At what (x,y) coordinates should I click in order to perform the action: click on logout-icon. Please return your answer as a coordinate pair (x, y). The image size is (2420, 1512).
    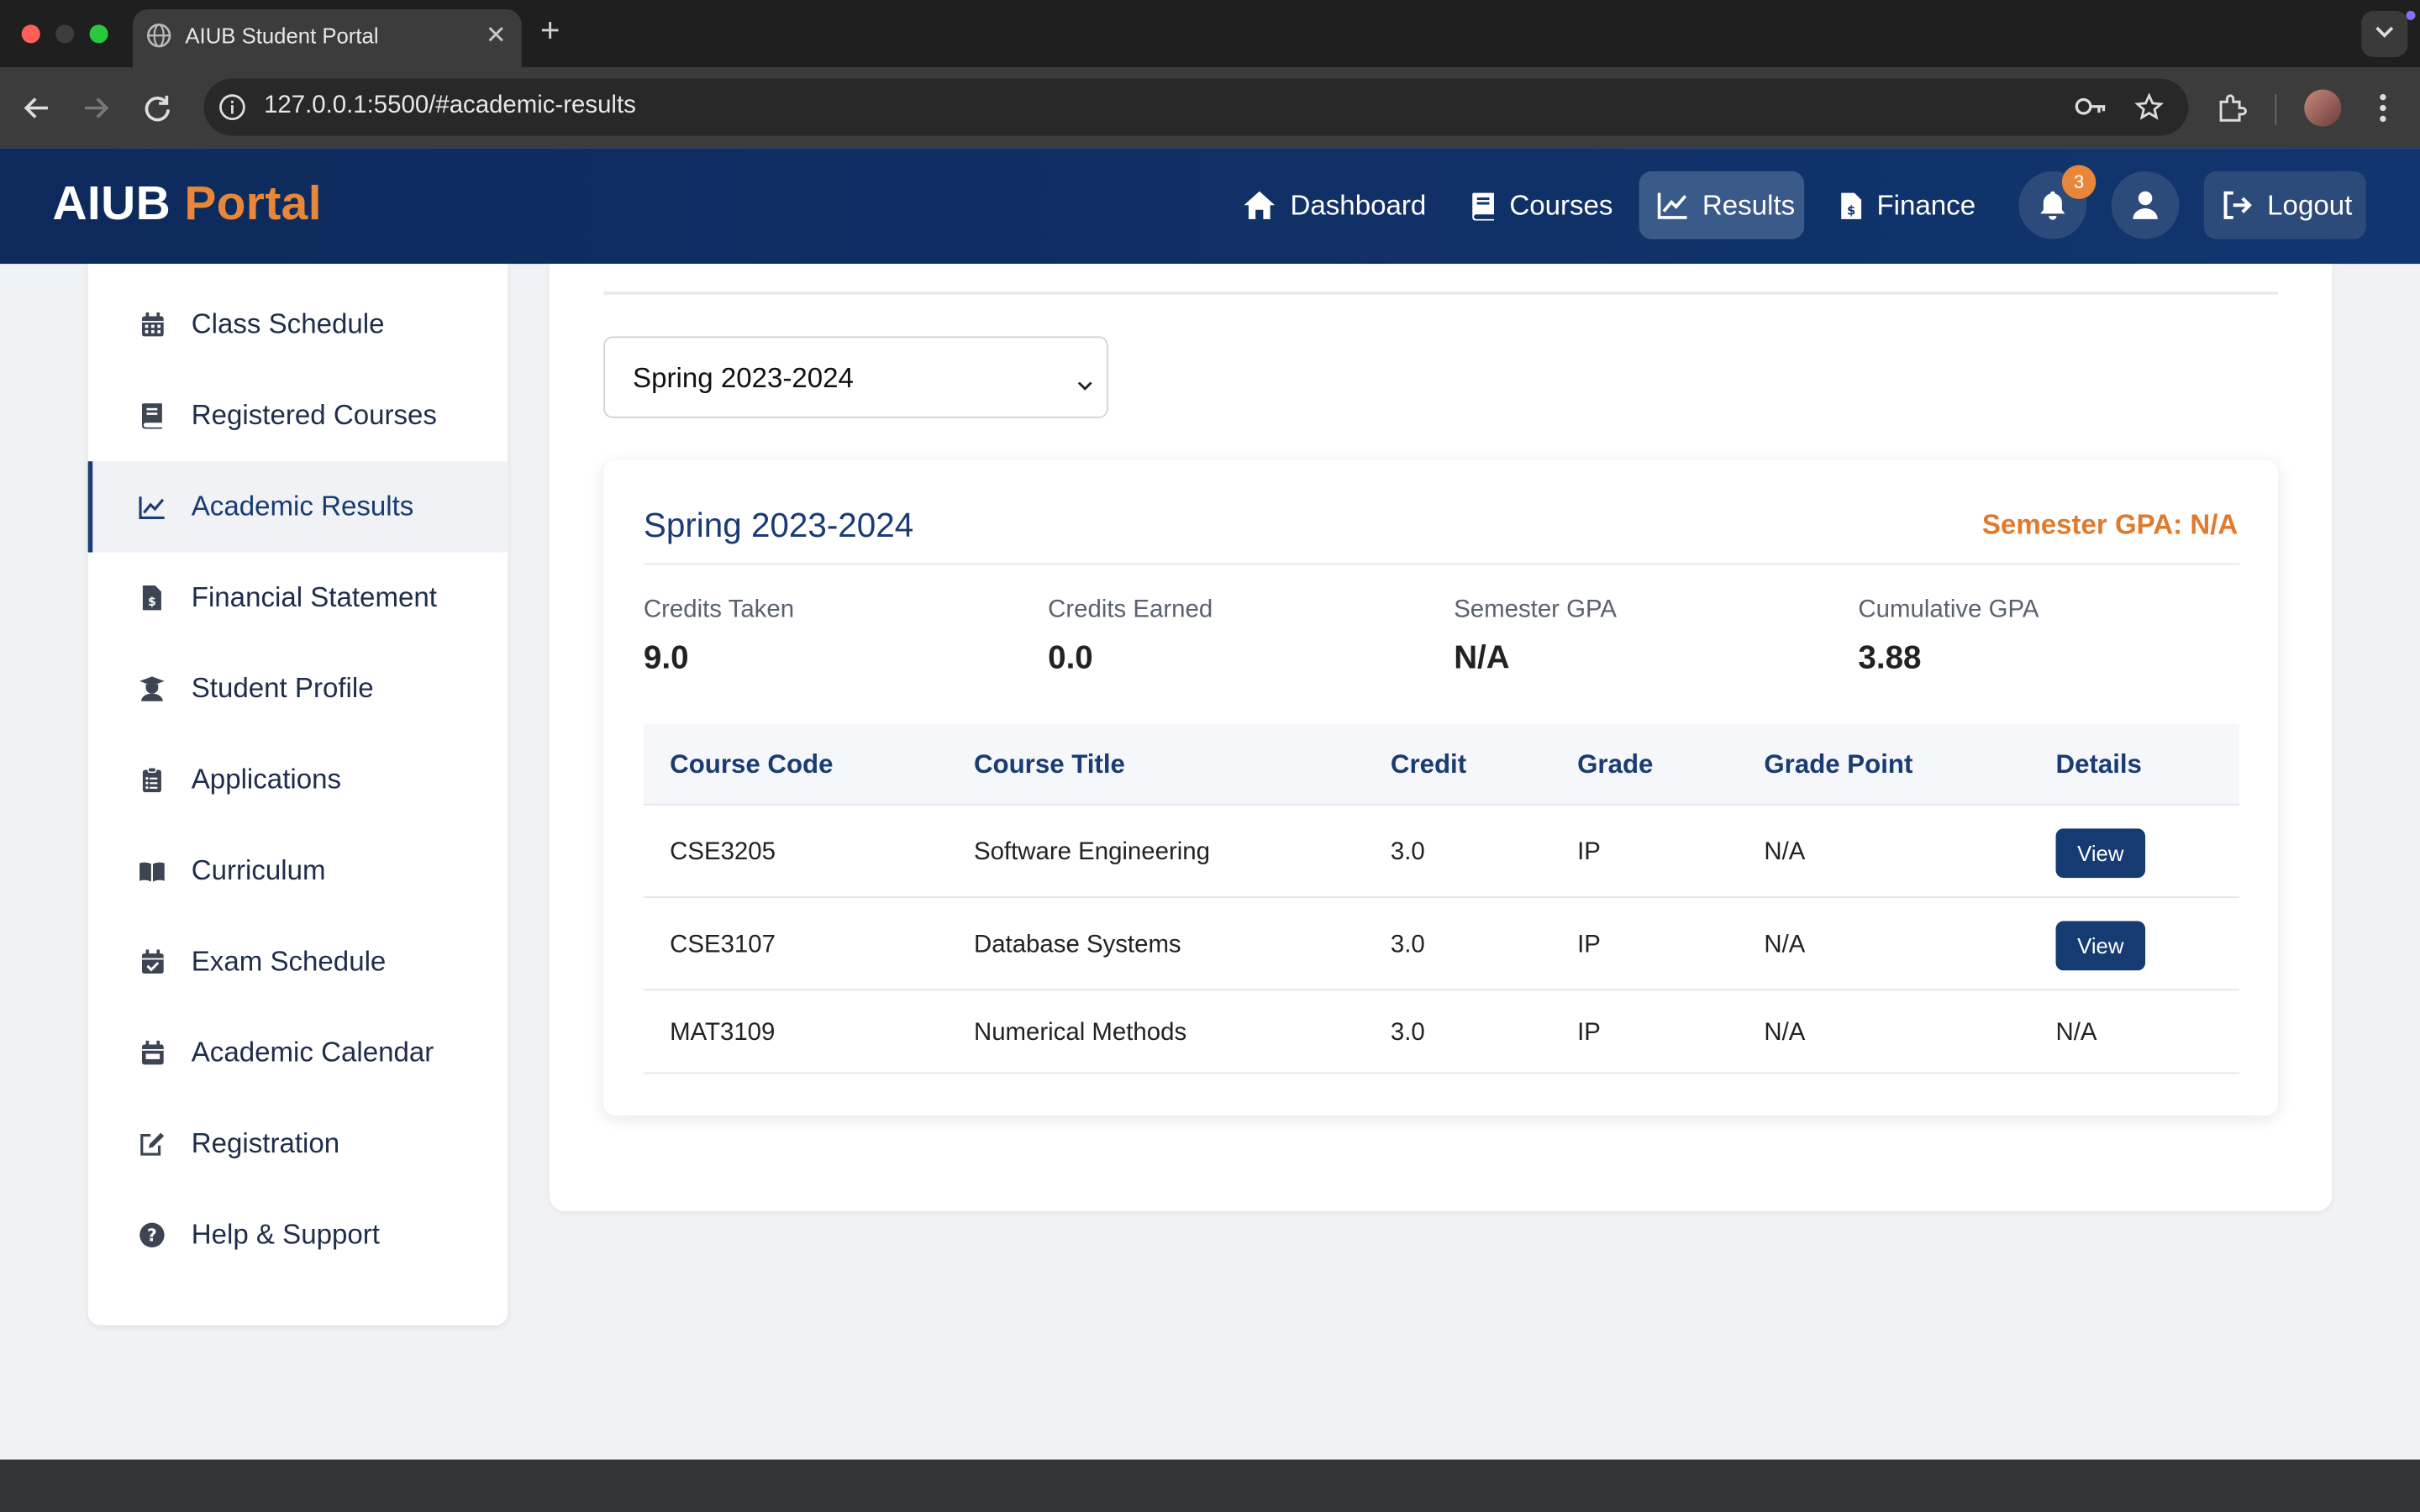
    Looking at the image, I should click on (2237, 205).